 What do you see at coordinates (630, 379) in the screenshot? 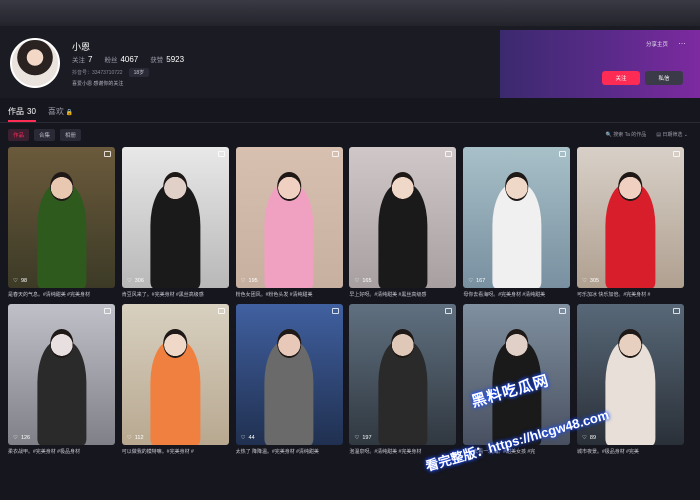
I see `video-card: ♡ 89 城市夜景。#极品身材 #完美` at bounding box center [630, 379].